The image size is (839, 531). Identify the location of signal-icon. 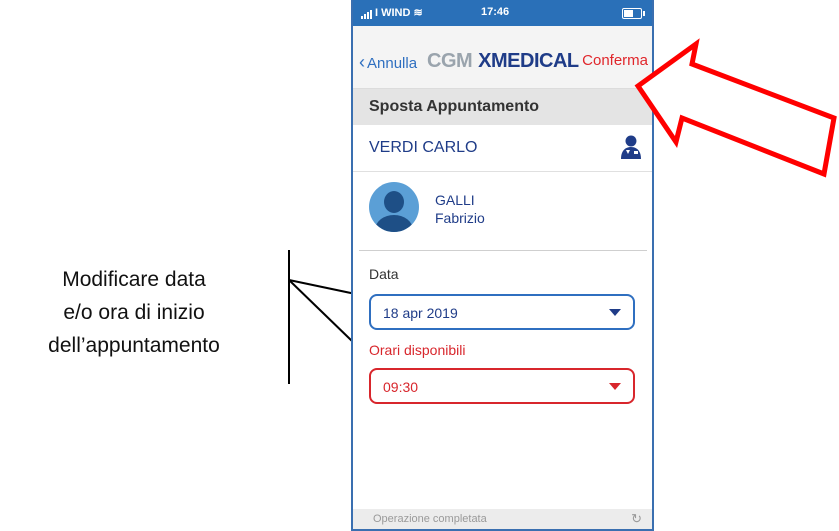
(367, 13).